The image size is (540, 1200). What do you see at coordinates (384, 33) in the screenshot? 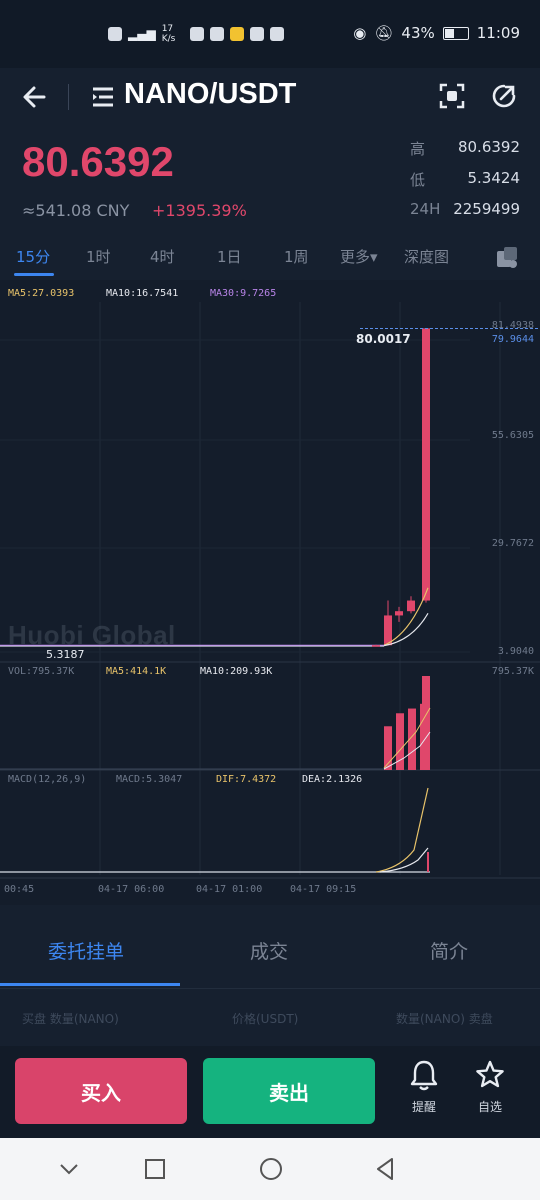
I see `mute-icon: 🔕︎` at bounding box center [384, 33].